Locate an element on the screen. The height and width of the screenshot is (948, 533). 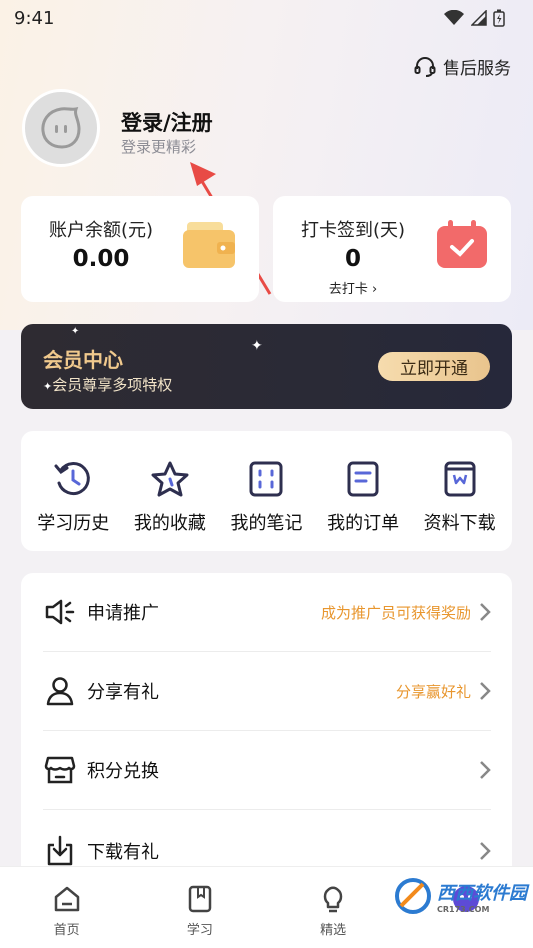
avatar is located at coordinates (61, 128).